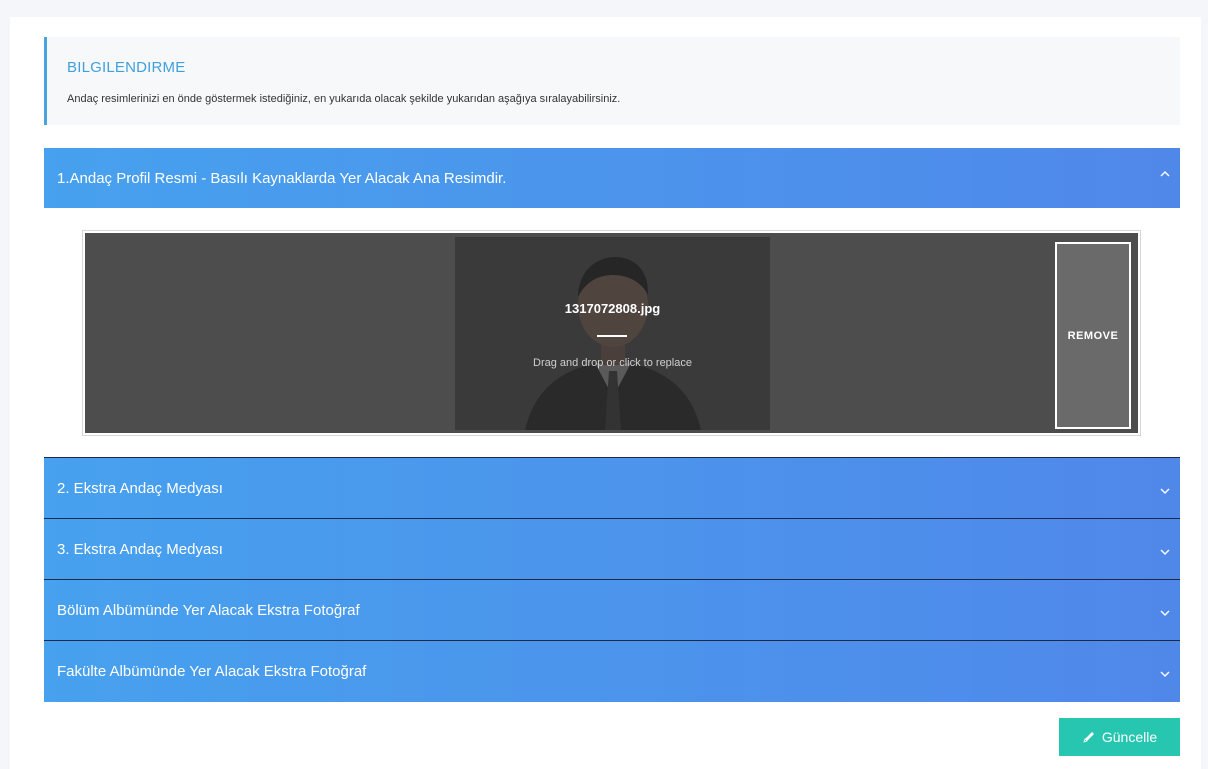 This screenshot has height=769, width=1208. I want to click on pencil-icon, so click(1088, 737).